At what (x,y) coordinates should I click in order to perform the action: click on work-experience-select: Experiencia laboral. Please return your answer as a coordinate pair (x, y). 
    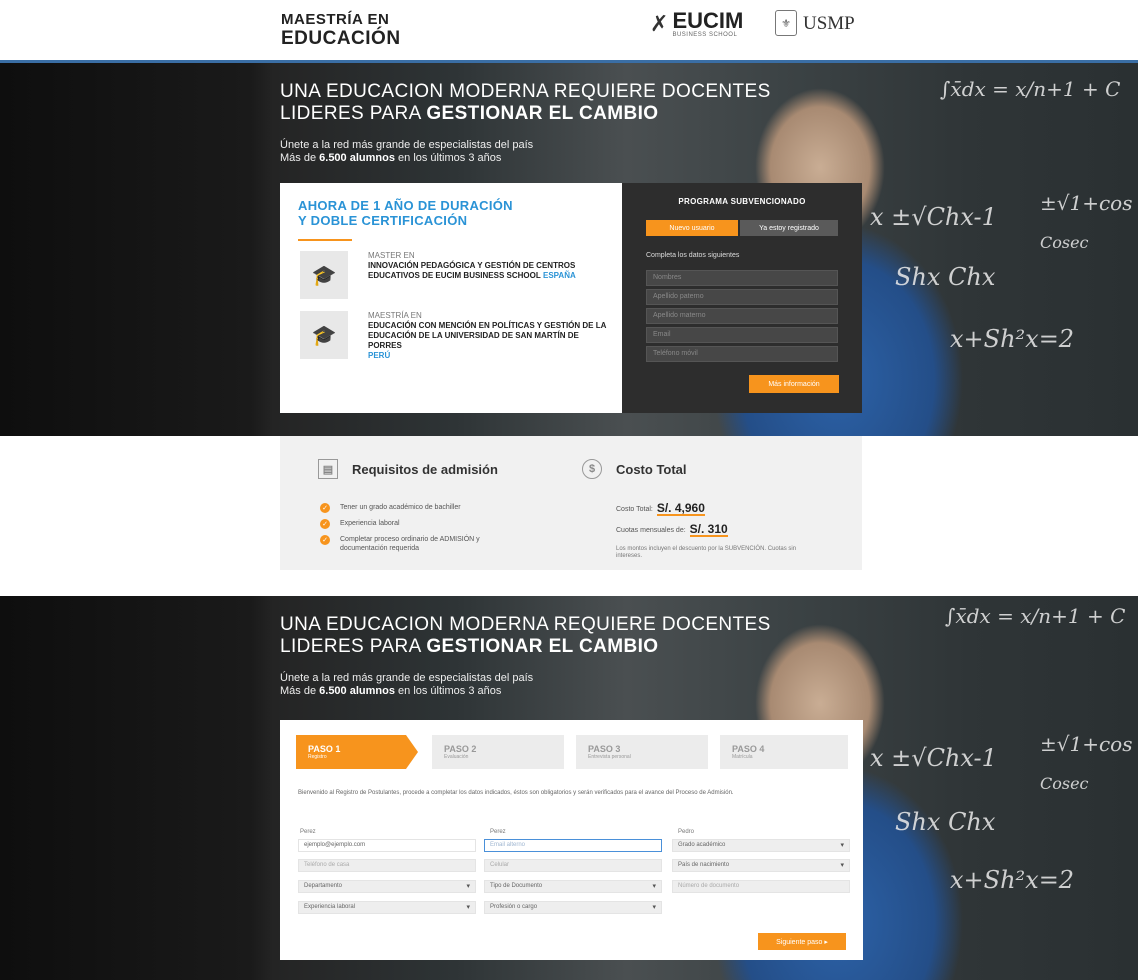
    Looking at the image, I should click on (387, 907).